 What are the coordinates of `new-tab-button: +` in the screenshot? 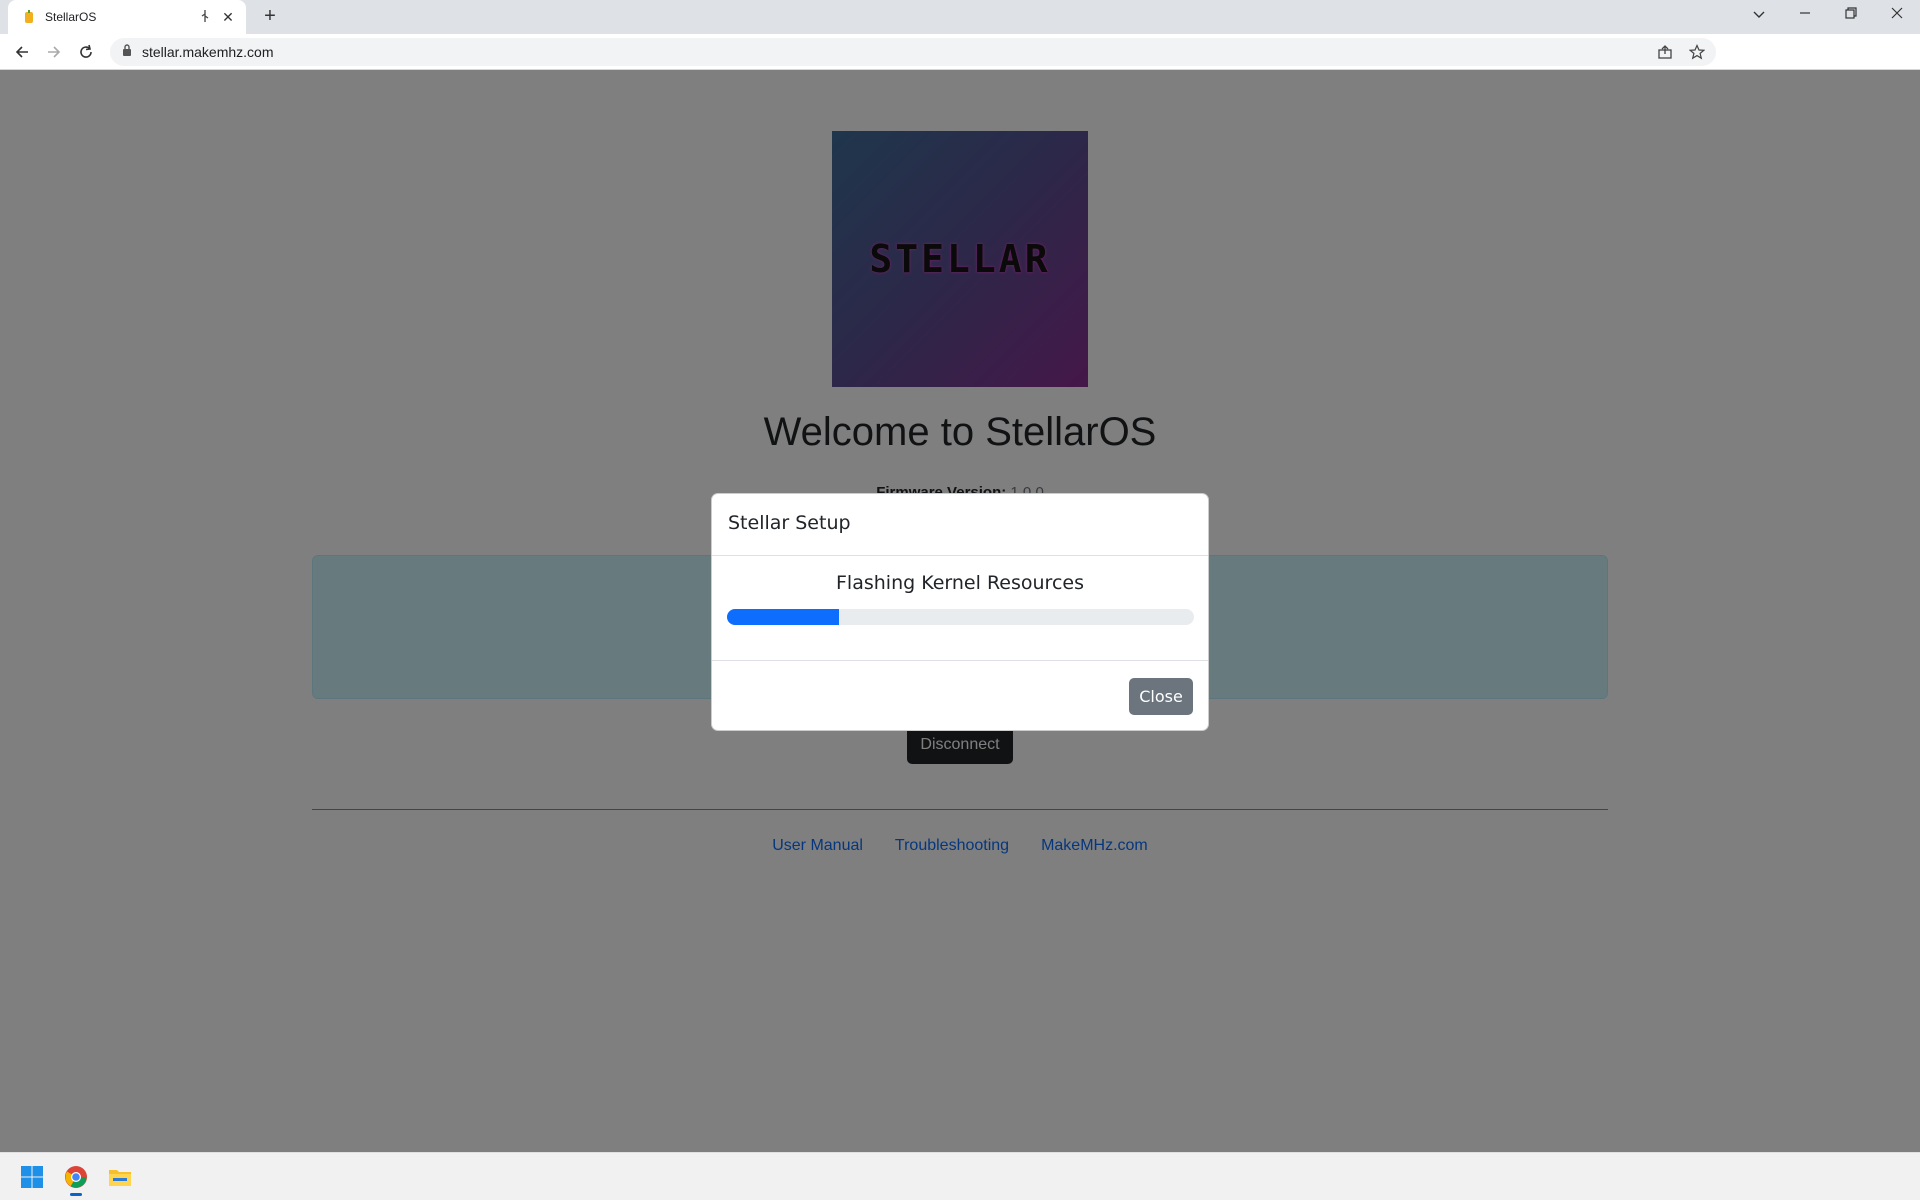 It's located at (270, 17).